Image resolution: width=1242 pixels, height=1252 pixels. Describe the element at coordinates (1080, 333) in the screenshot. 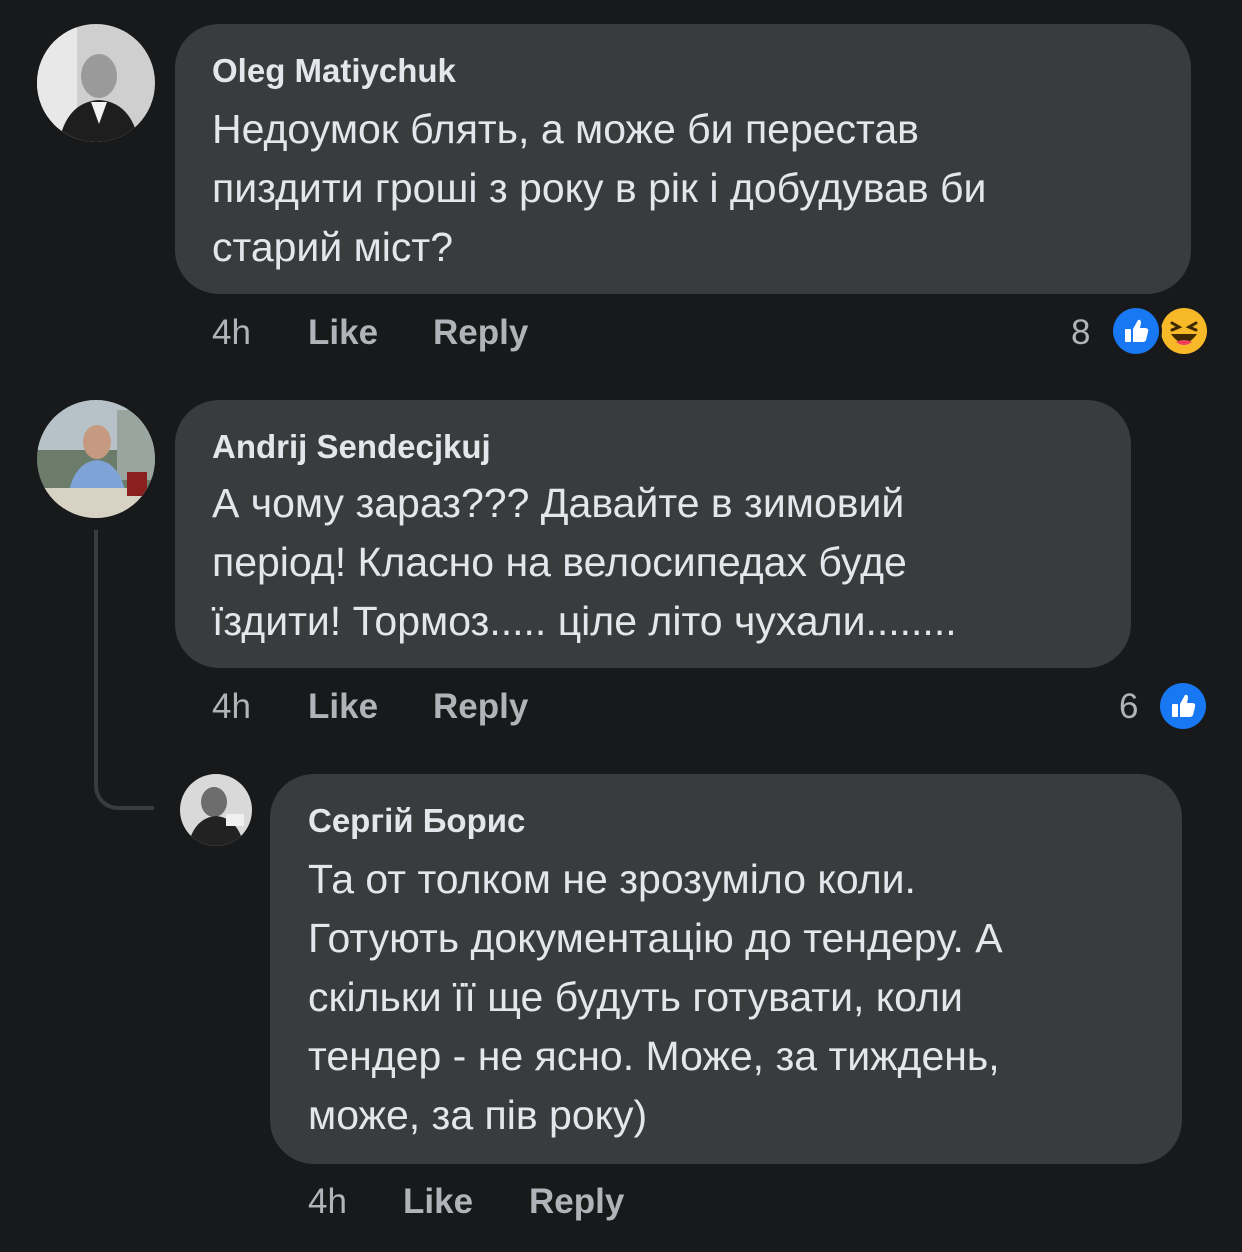

I see `reaction-count: 8` at that location.